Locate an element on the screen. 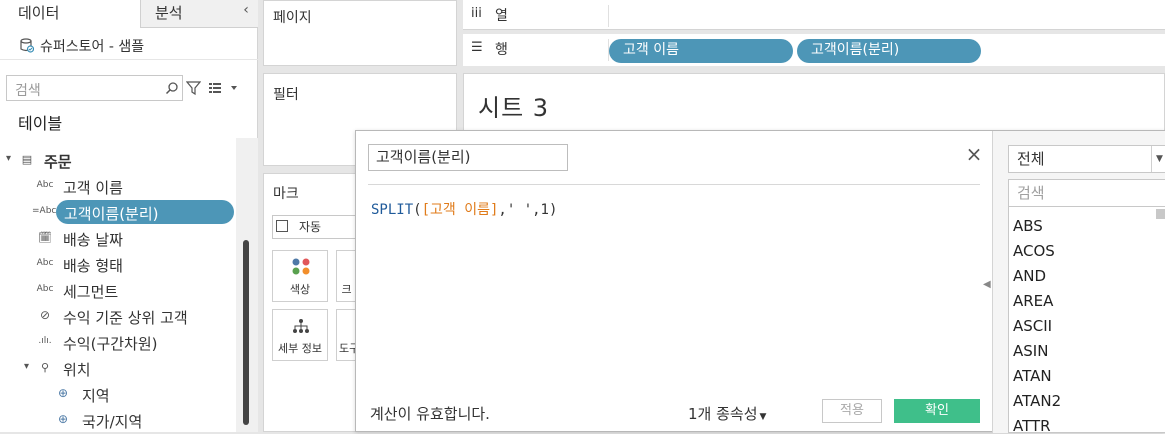 This screenshot has height=434, width=1165. table-item-orders: ▾ ▤ 주문 is located at coordinates (118, 161).